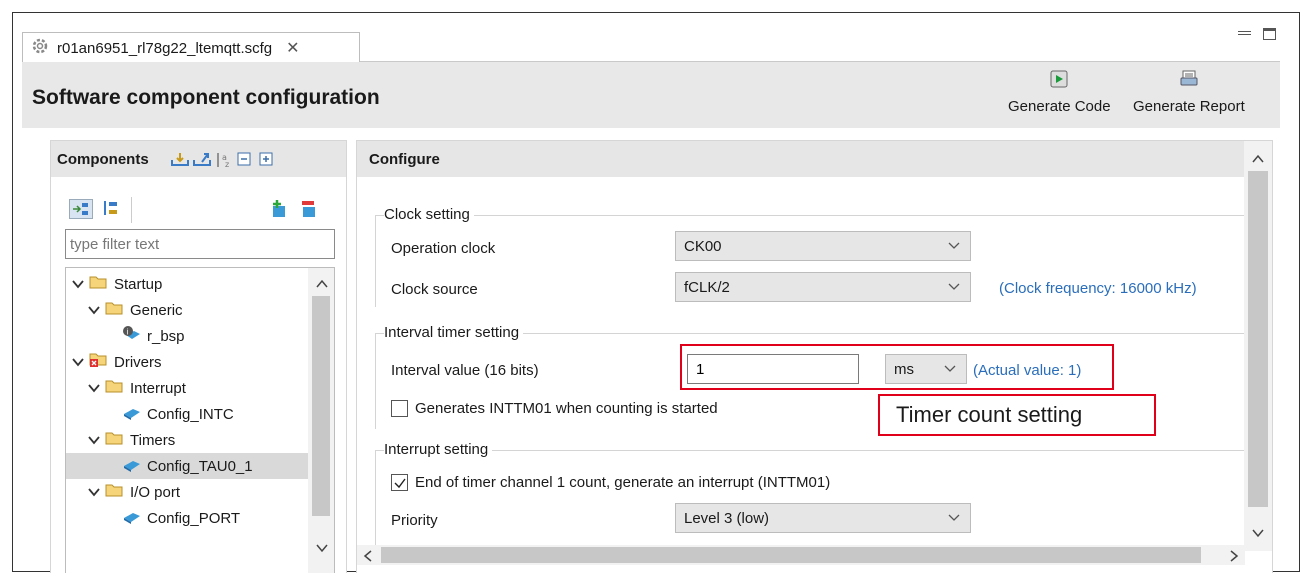  What do you see at coordinates (99, 362) in the screenshot?
I see `folder-error-icon` at bounding box center [99, 362].